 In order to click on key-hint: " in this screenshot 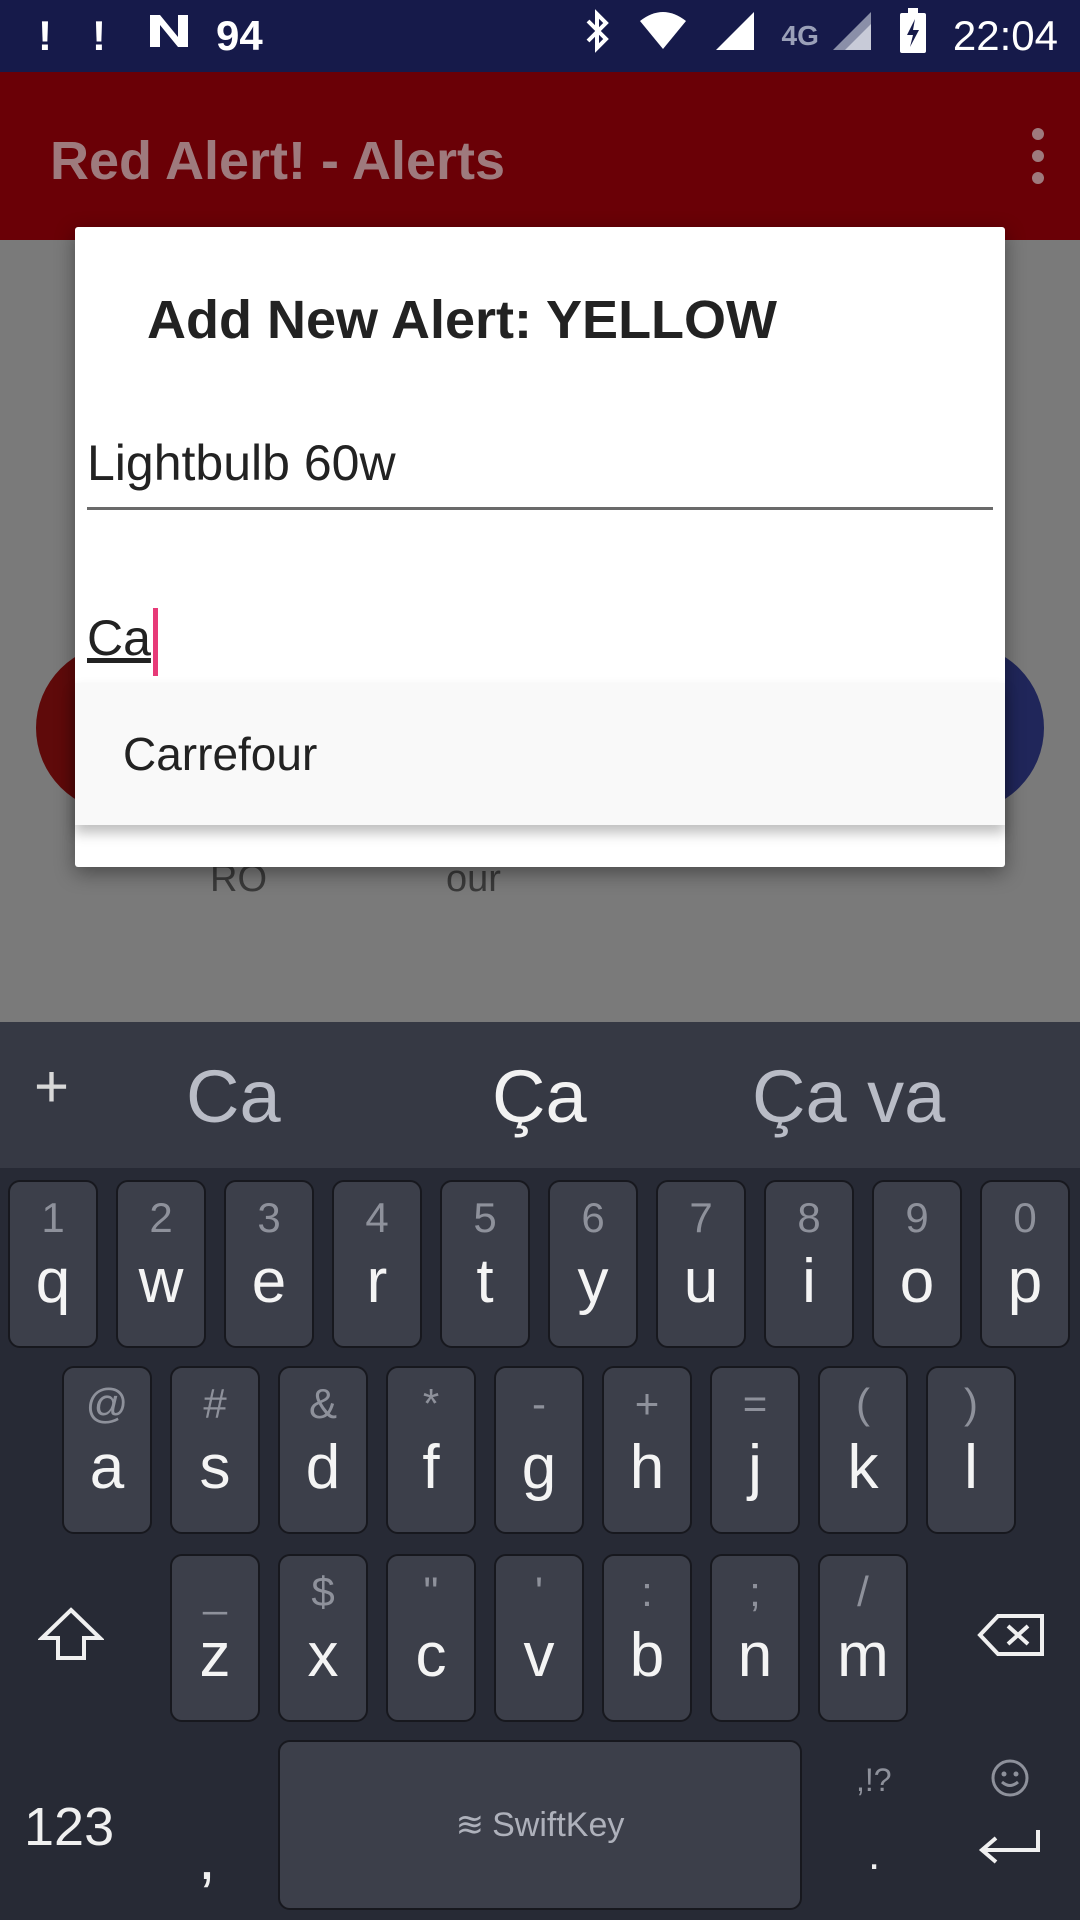, I will do `click(431, 1591)`.